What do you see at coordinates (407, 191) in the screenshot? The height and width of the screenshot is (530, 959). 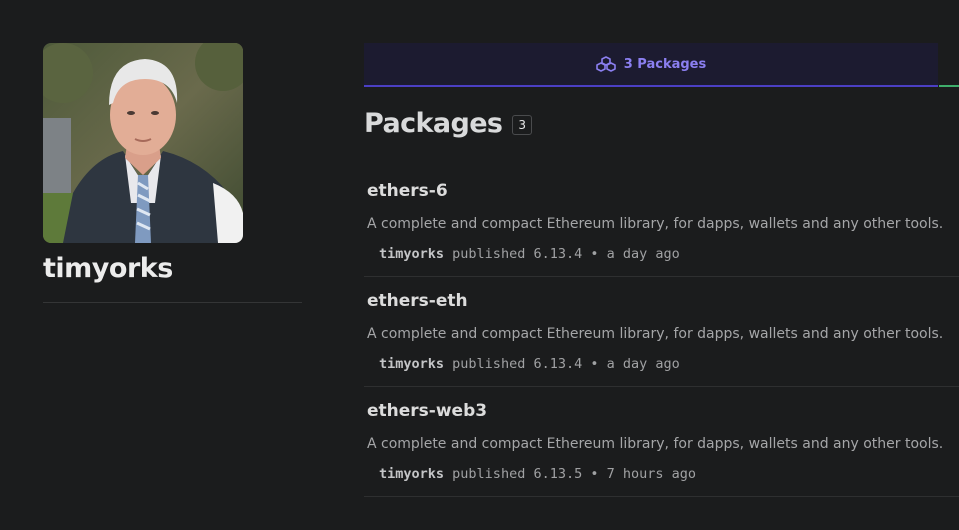 I see `package-name-link: ethers-6` at bounding box center [407, 191].